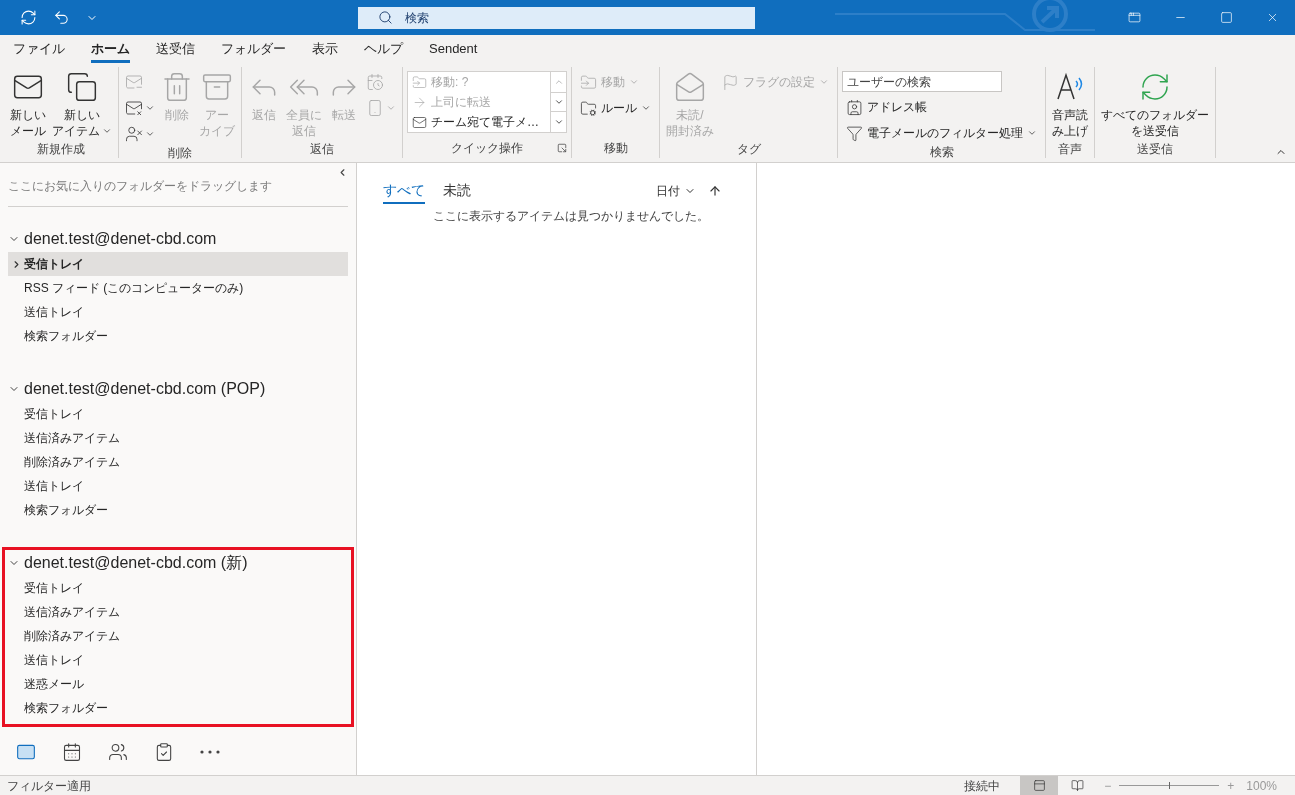 The height and width of the screenshot is (795, 1295). Describe the element at coordinates (453, 50) in the screenshot. I see `menu-tab: Sendent` at that location.